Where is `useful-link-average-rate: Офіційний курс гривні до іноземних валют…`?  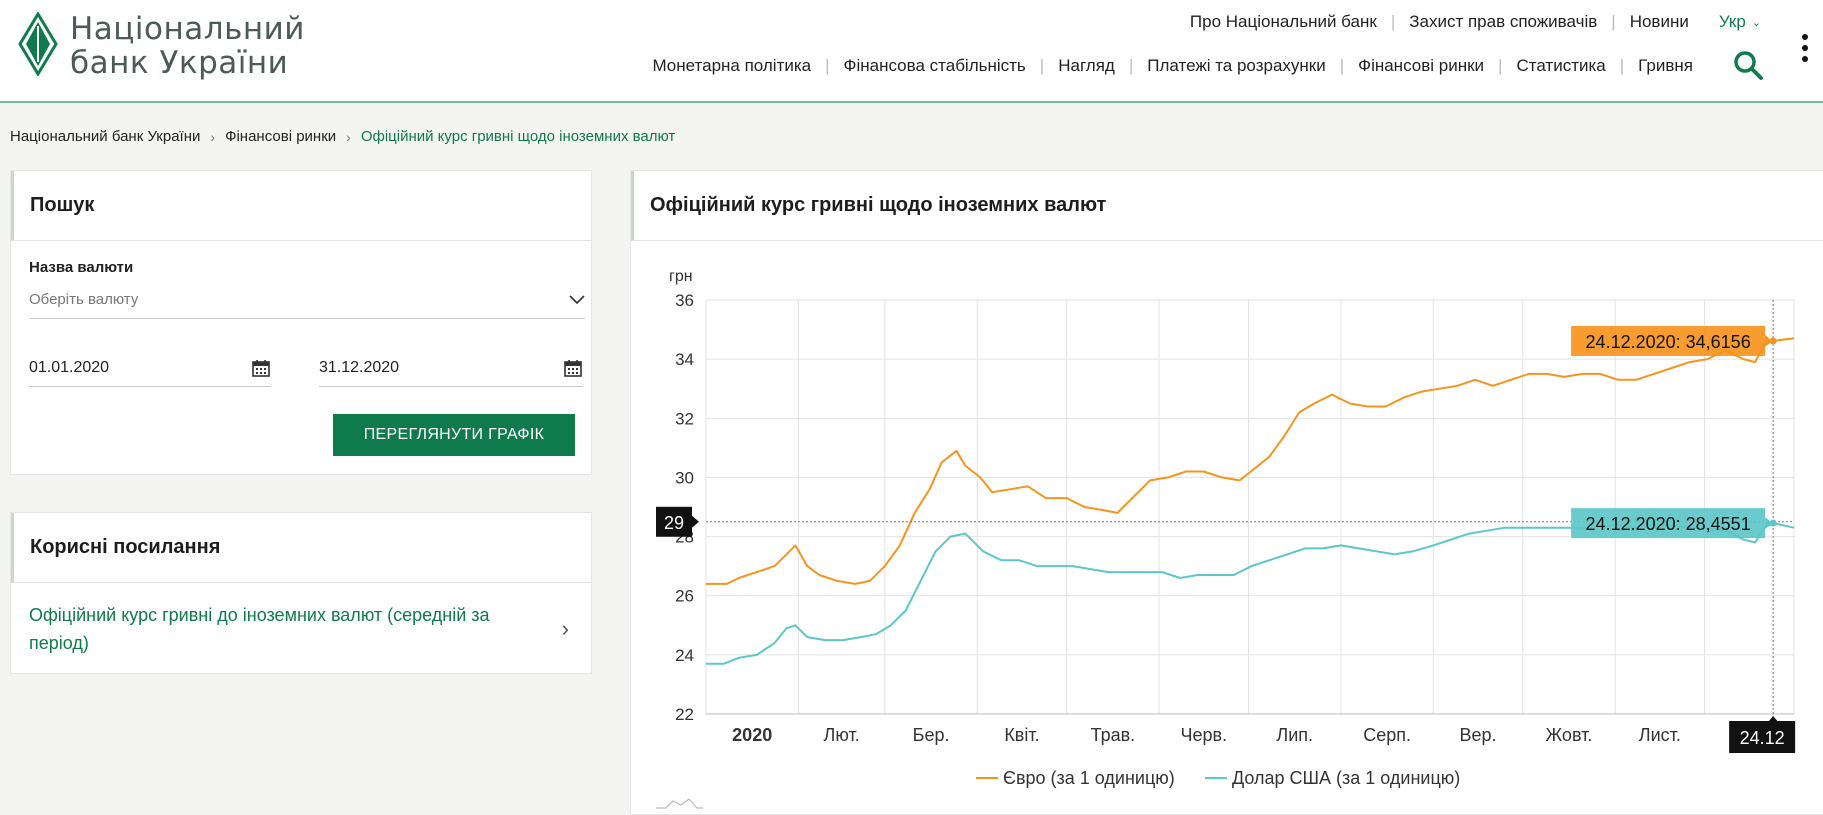
useful-link-average-rate: Офіційний курс гривні до іноземних валют… is located at coordinates (301, 620).